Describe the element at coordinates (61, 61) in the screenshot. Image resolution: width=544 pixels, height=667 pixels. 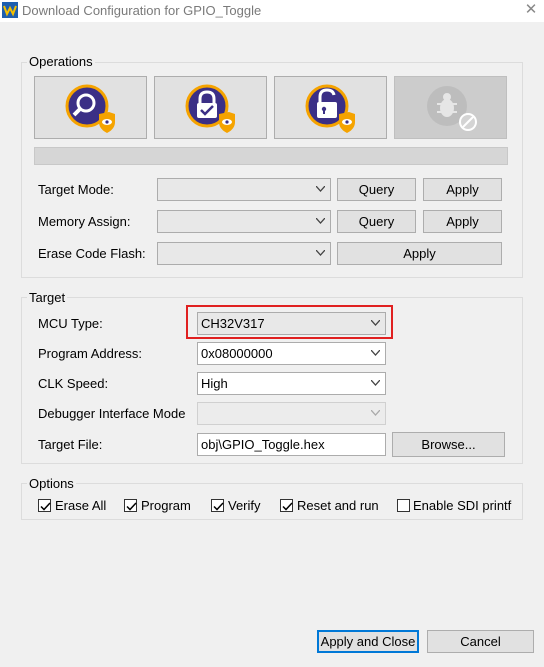
I see `operations-group-label: Operations` at that location.